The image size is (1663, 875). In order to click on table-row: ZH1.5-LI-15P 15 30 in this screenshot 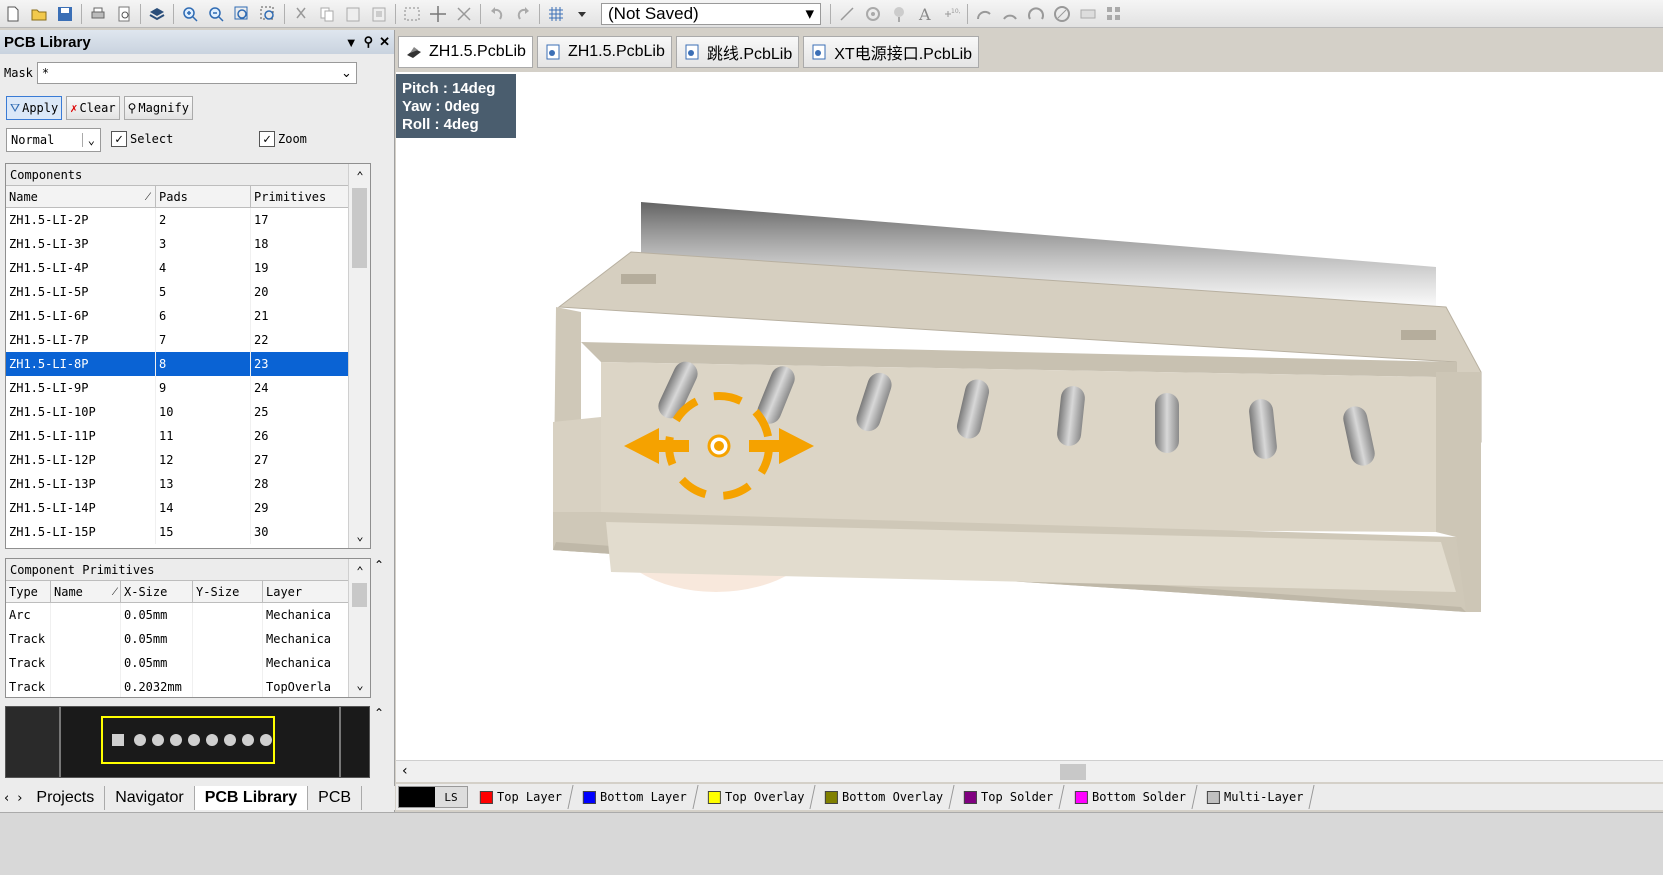, I will do `click(178, 532)`.